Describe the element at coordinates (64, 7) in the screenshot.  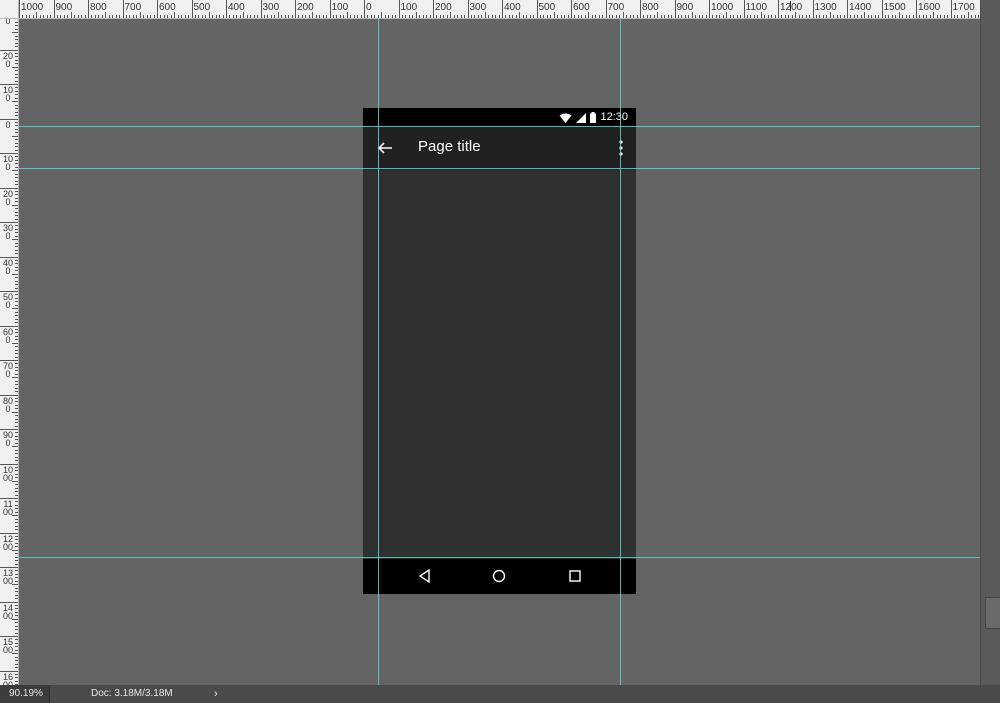
I see `ruler-label: 900` at that location.